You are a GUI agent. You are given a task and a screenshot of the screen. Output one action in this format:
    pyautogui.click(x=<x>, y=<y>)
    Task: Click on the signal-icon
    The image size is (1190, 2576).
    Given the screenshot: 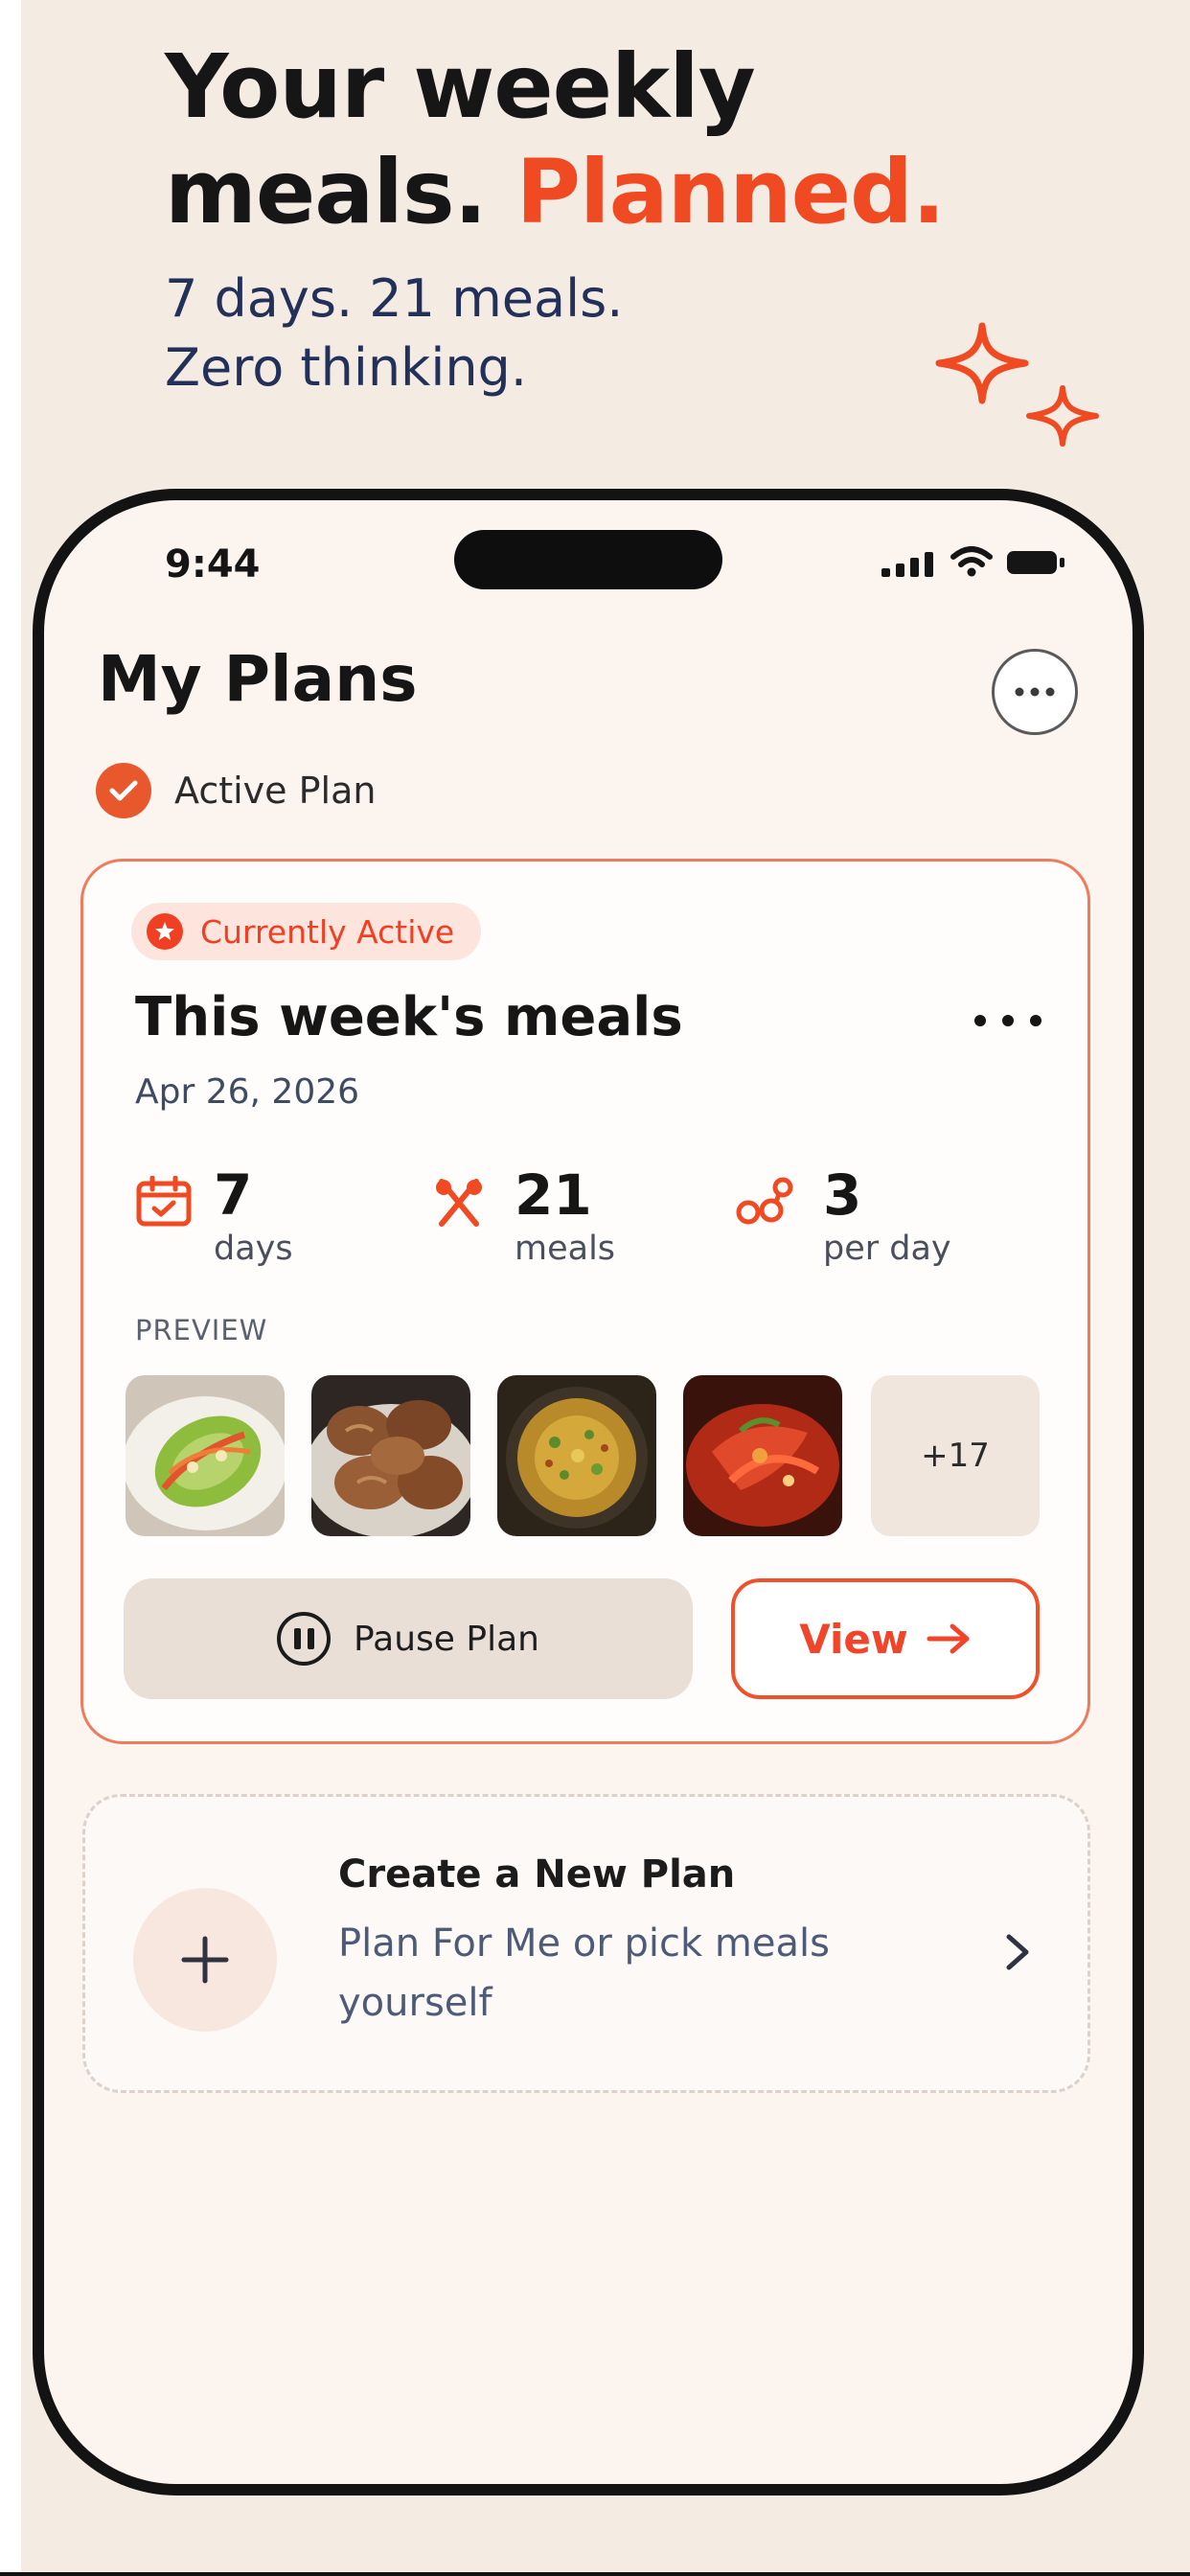 What is the action you would take?
    pyautogui.click(x=907, y=564)
    